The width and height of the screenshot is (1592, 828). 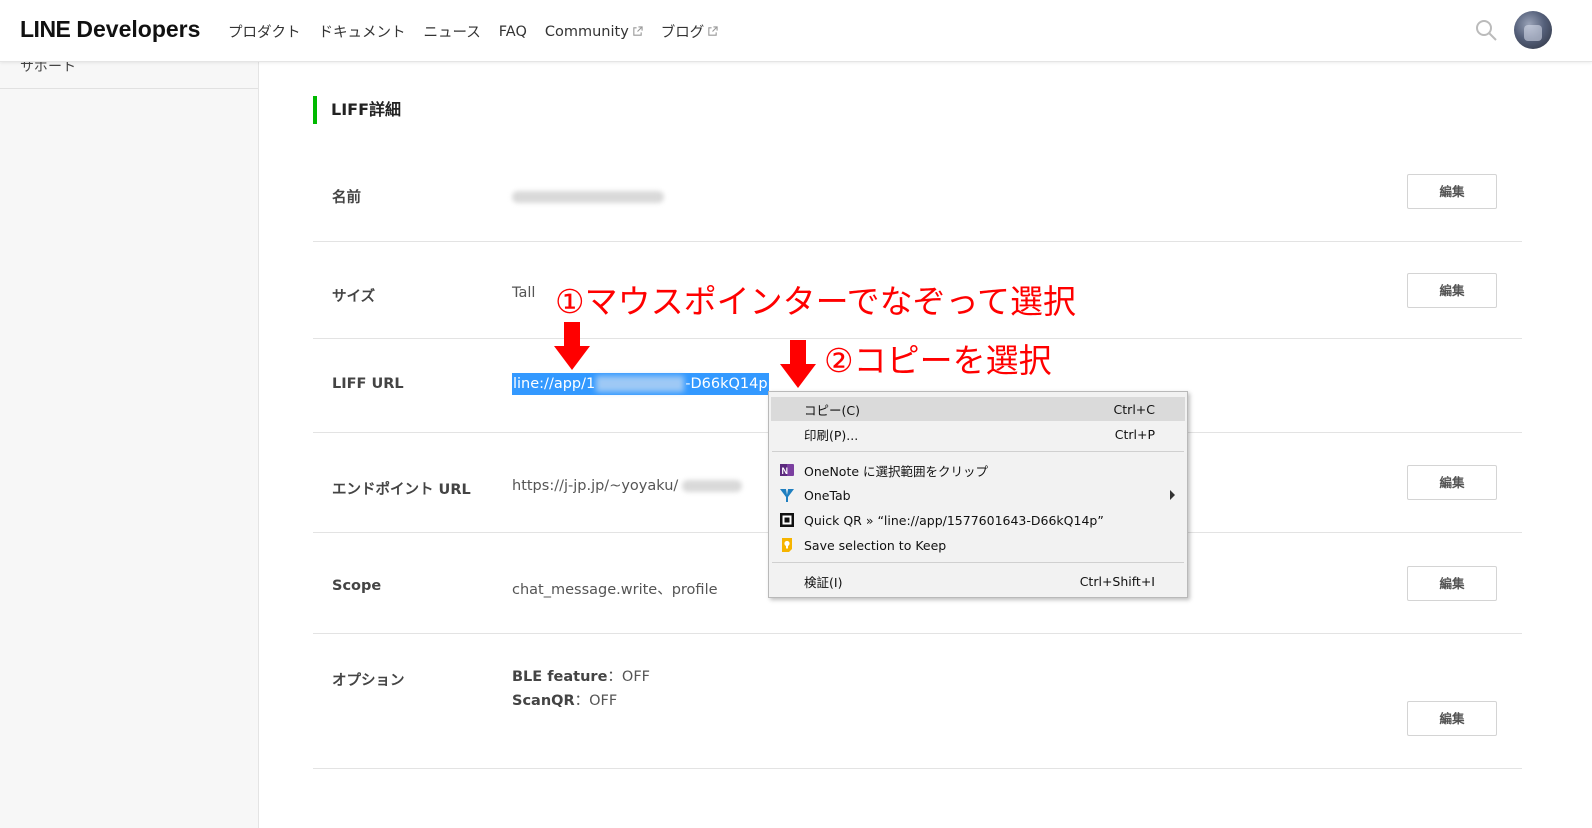 What do you see at coordinates (586, 31) in the screenshot?
I see `nav-label: Community` at bounding box center [586, 31].